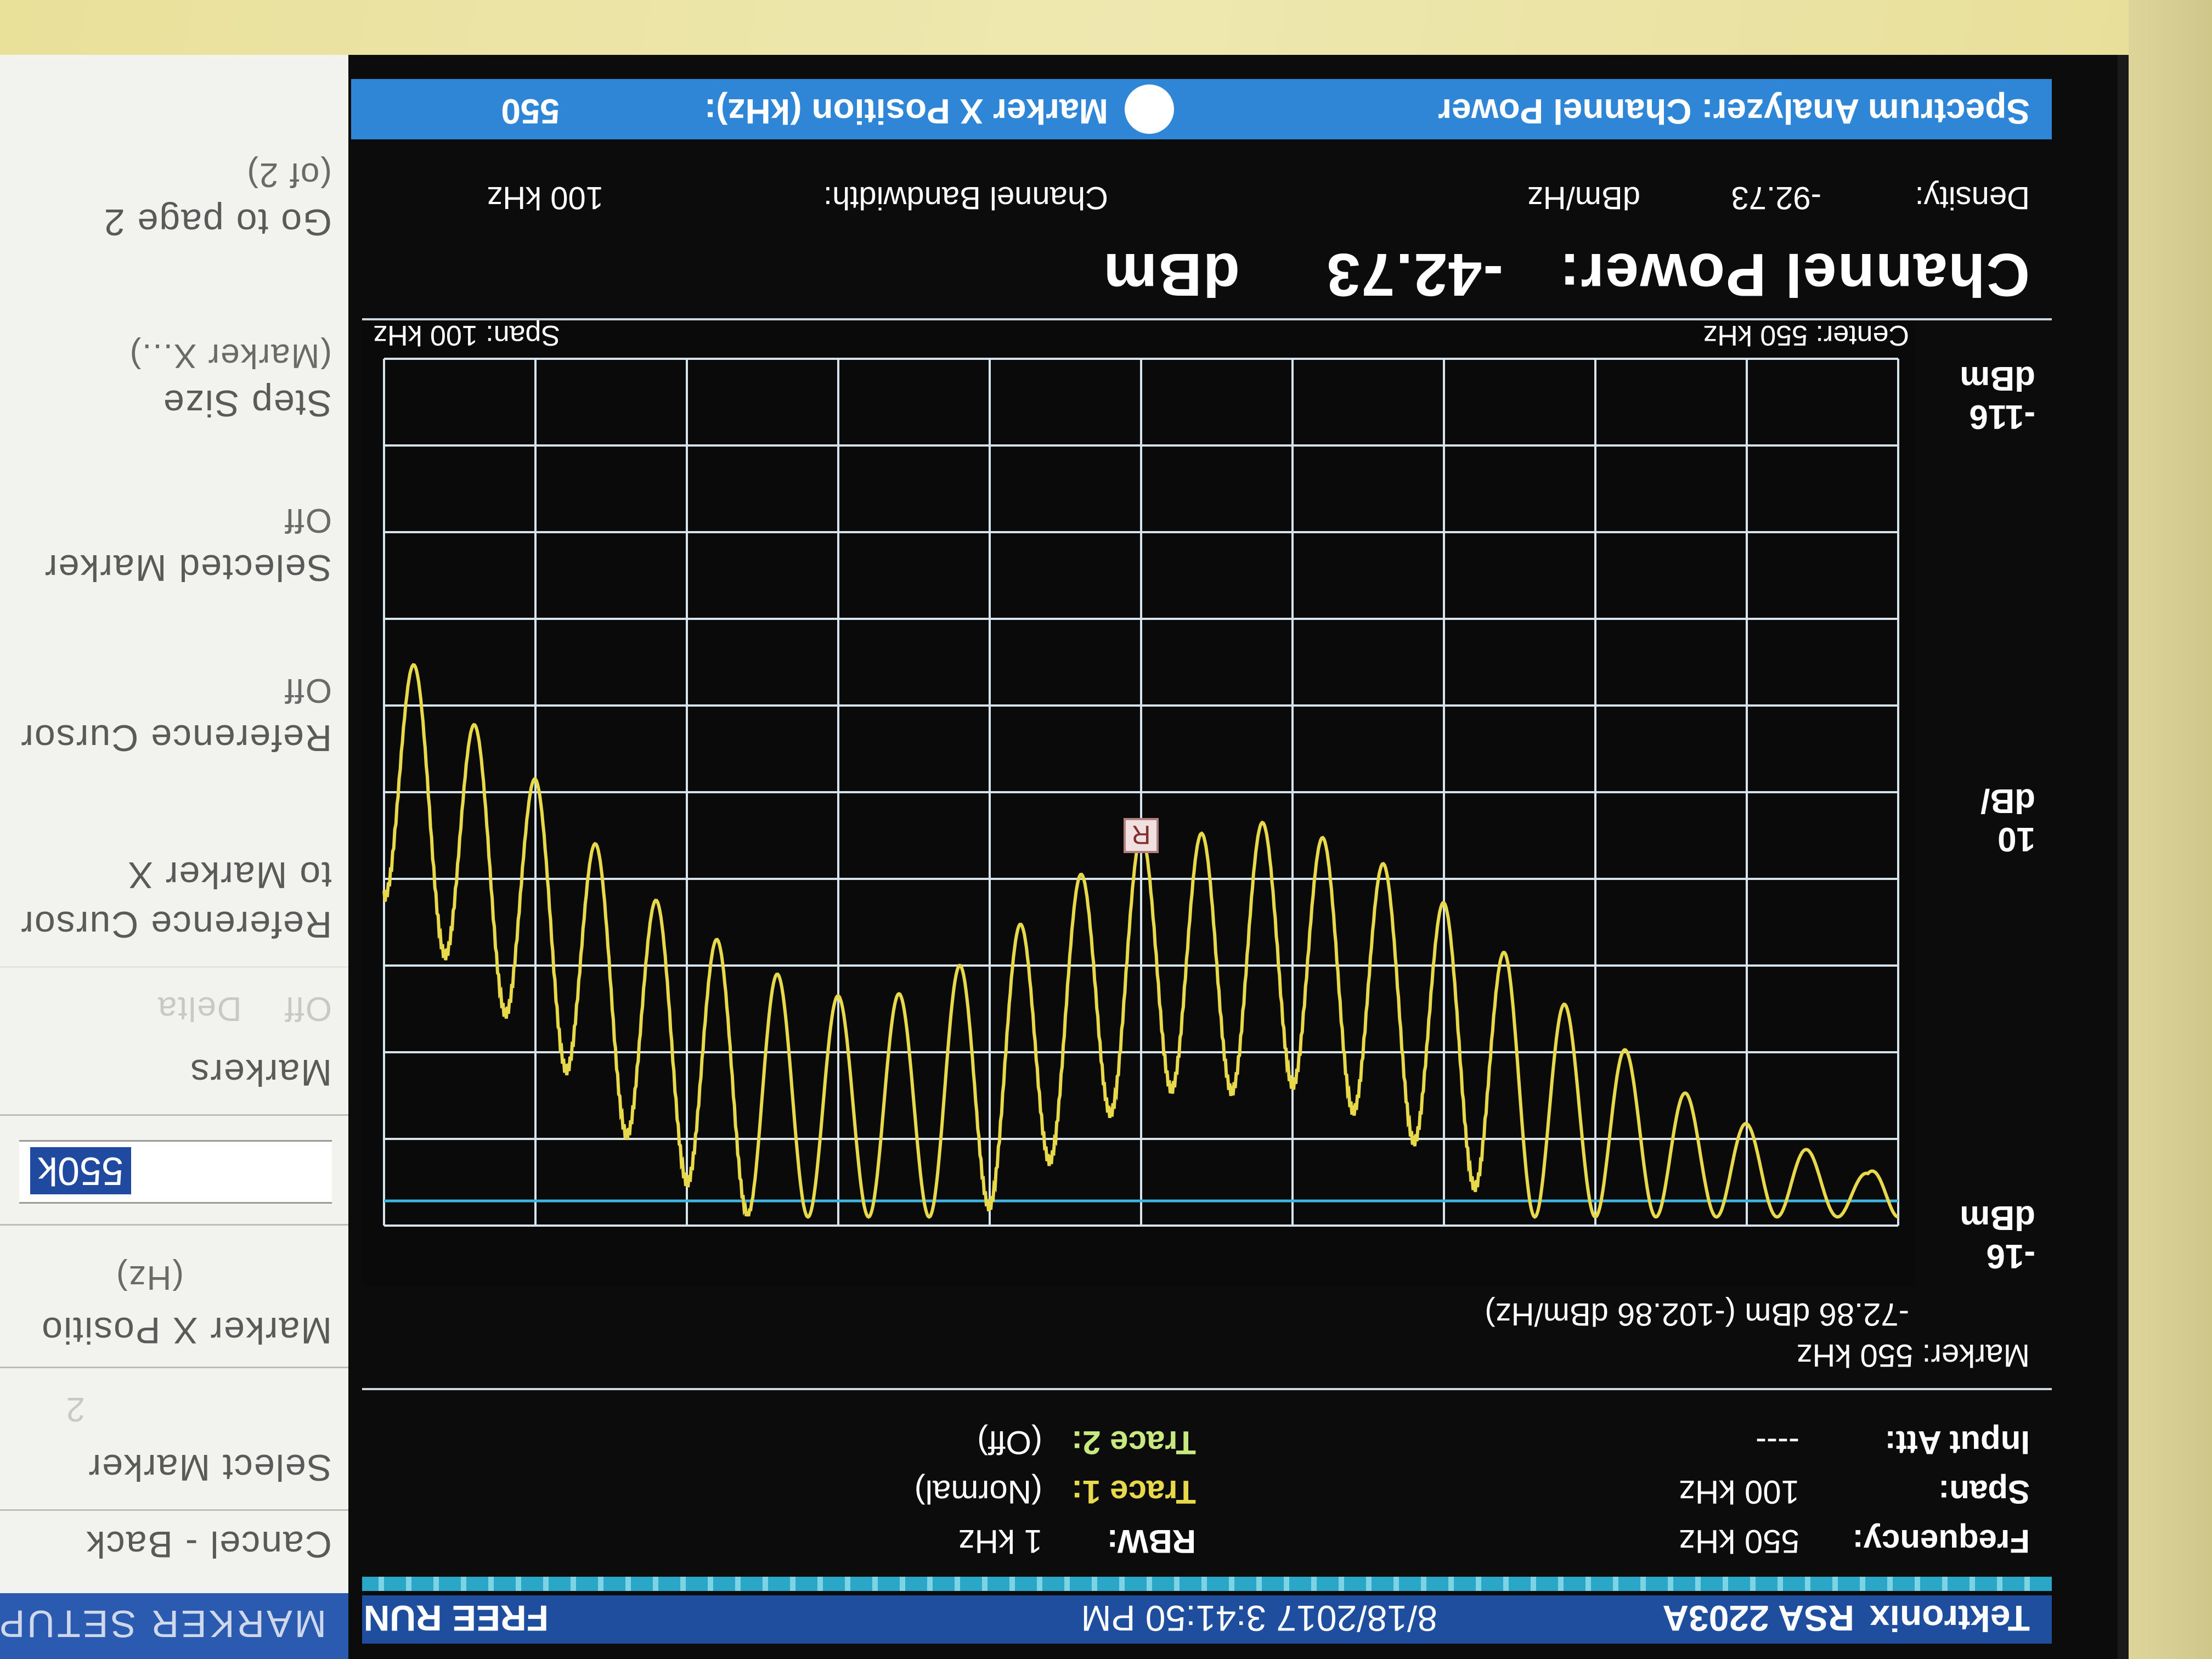 The height and width of the screenshot is (1659, 2212). Describe the element at coordinates (230, 356) in the screenshot. I see `step-size-value: (Marker X...)` at that location.